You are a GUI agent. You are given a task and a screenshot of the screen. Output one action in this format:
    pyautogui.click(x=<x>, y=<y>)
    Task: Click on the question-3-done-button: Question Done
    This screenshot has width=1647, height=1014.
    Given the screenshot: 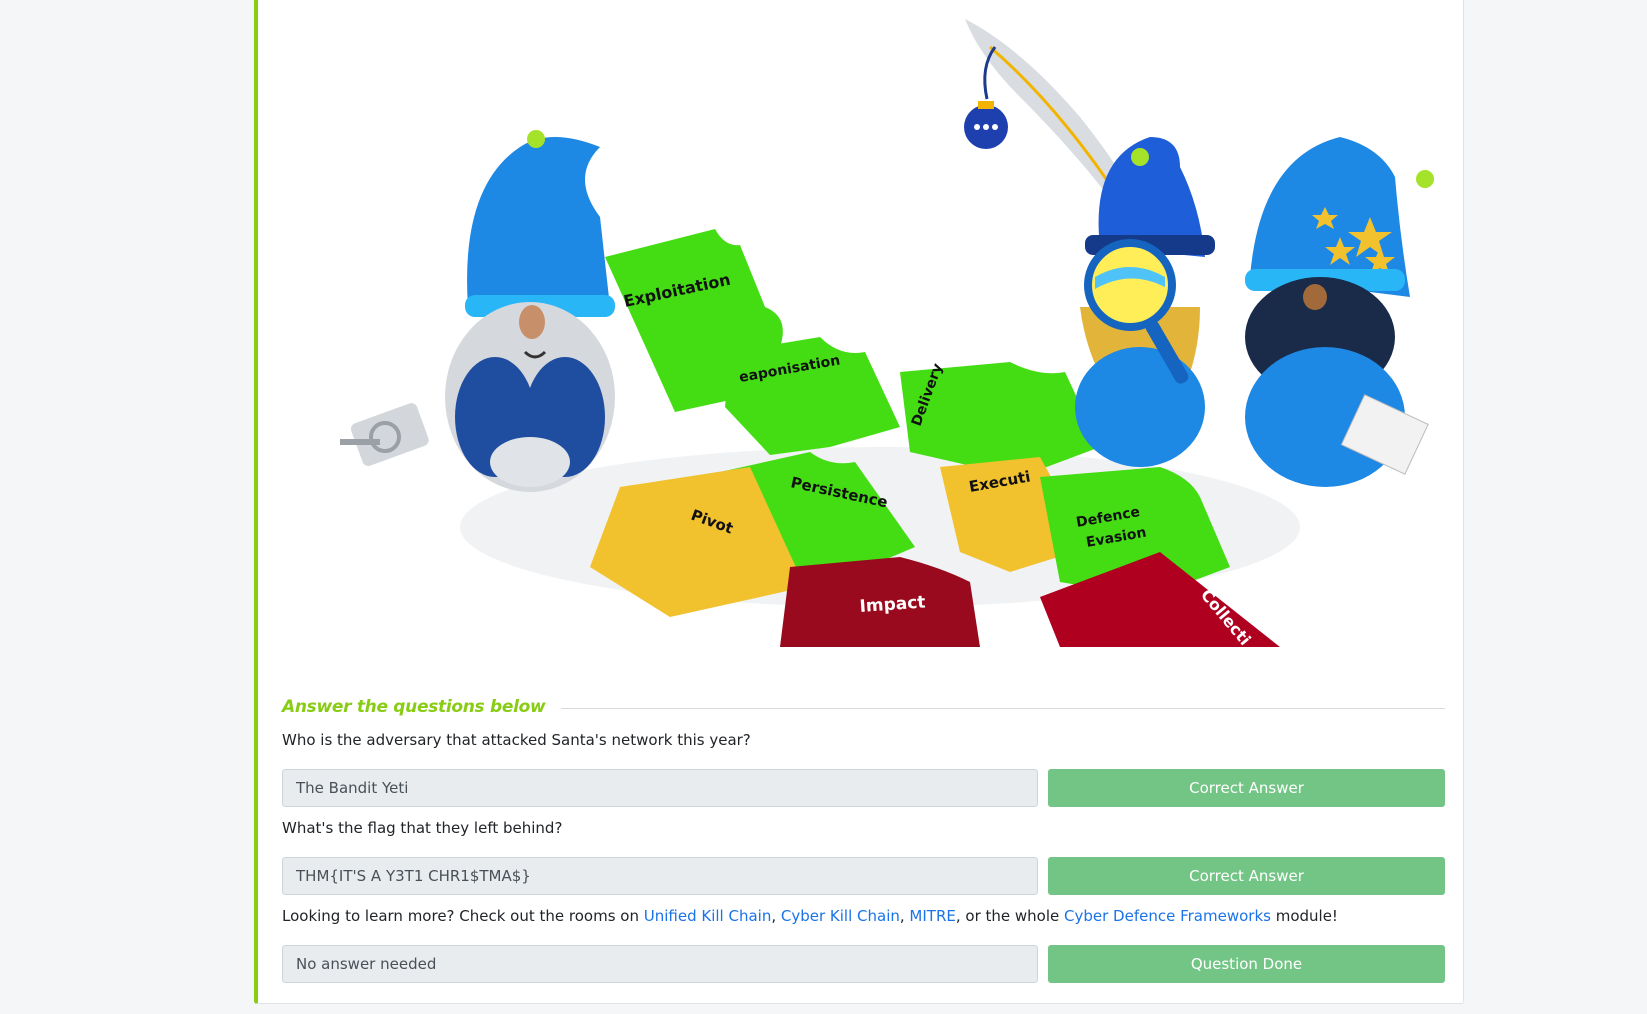 What is the action you would take?
    pyautogui.click(x=1246, y=964)
    